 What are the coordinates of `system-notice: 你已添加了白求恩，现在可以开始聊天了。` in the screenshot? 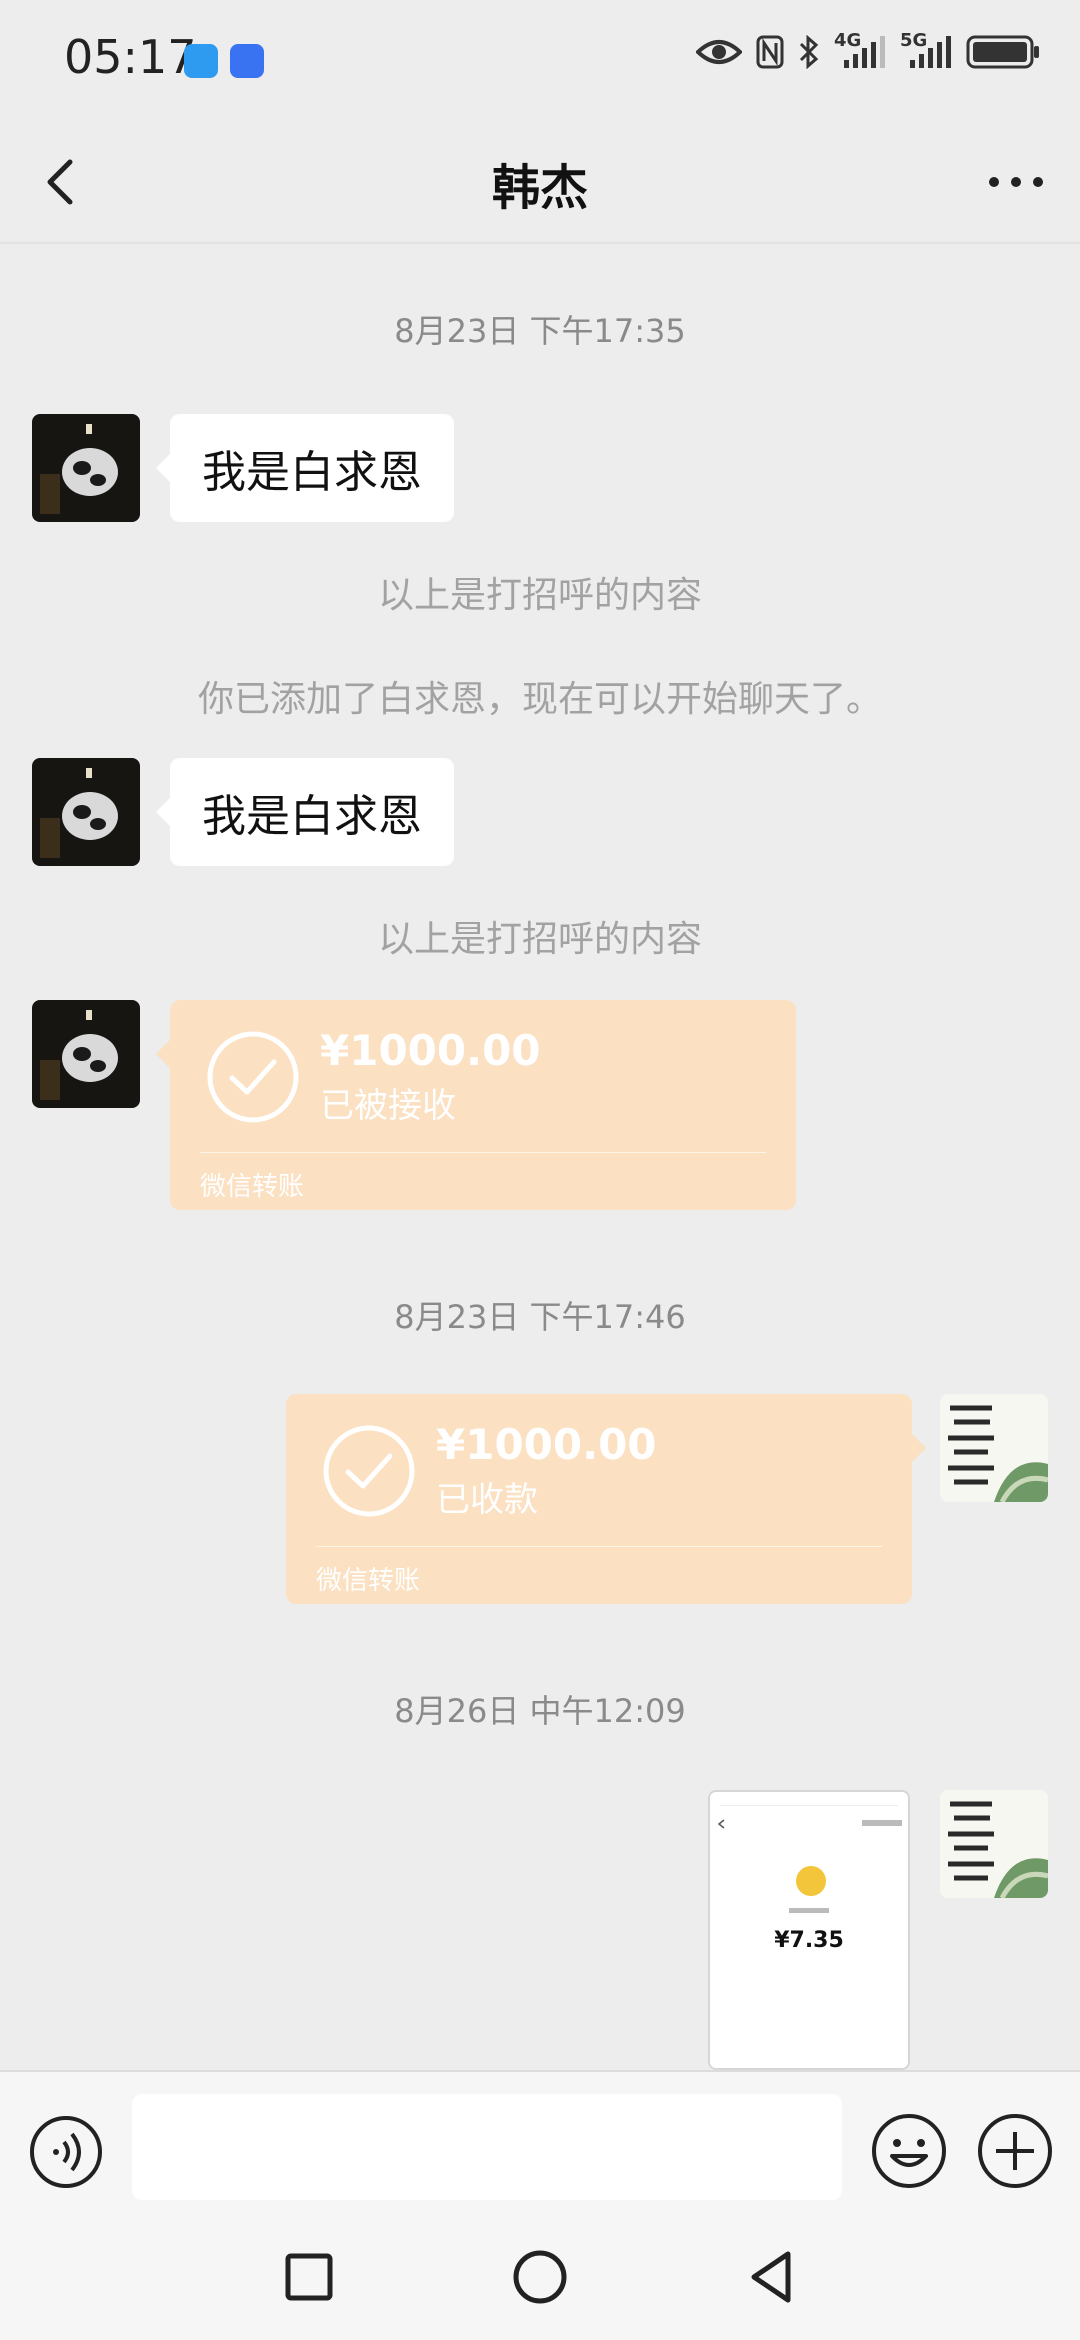 It's located at (539, 699).